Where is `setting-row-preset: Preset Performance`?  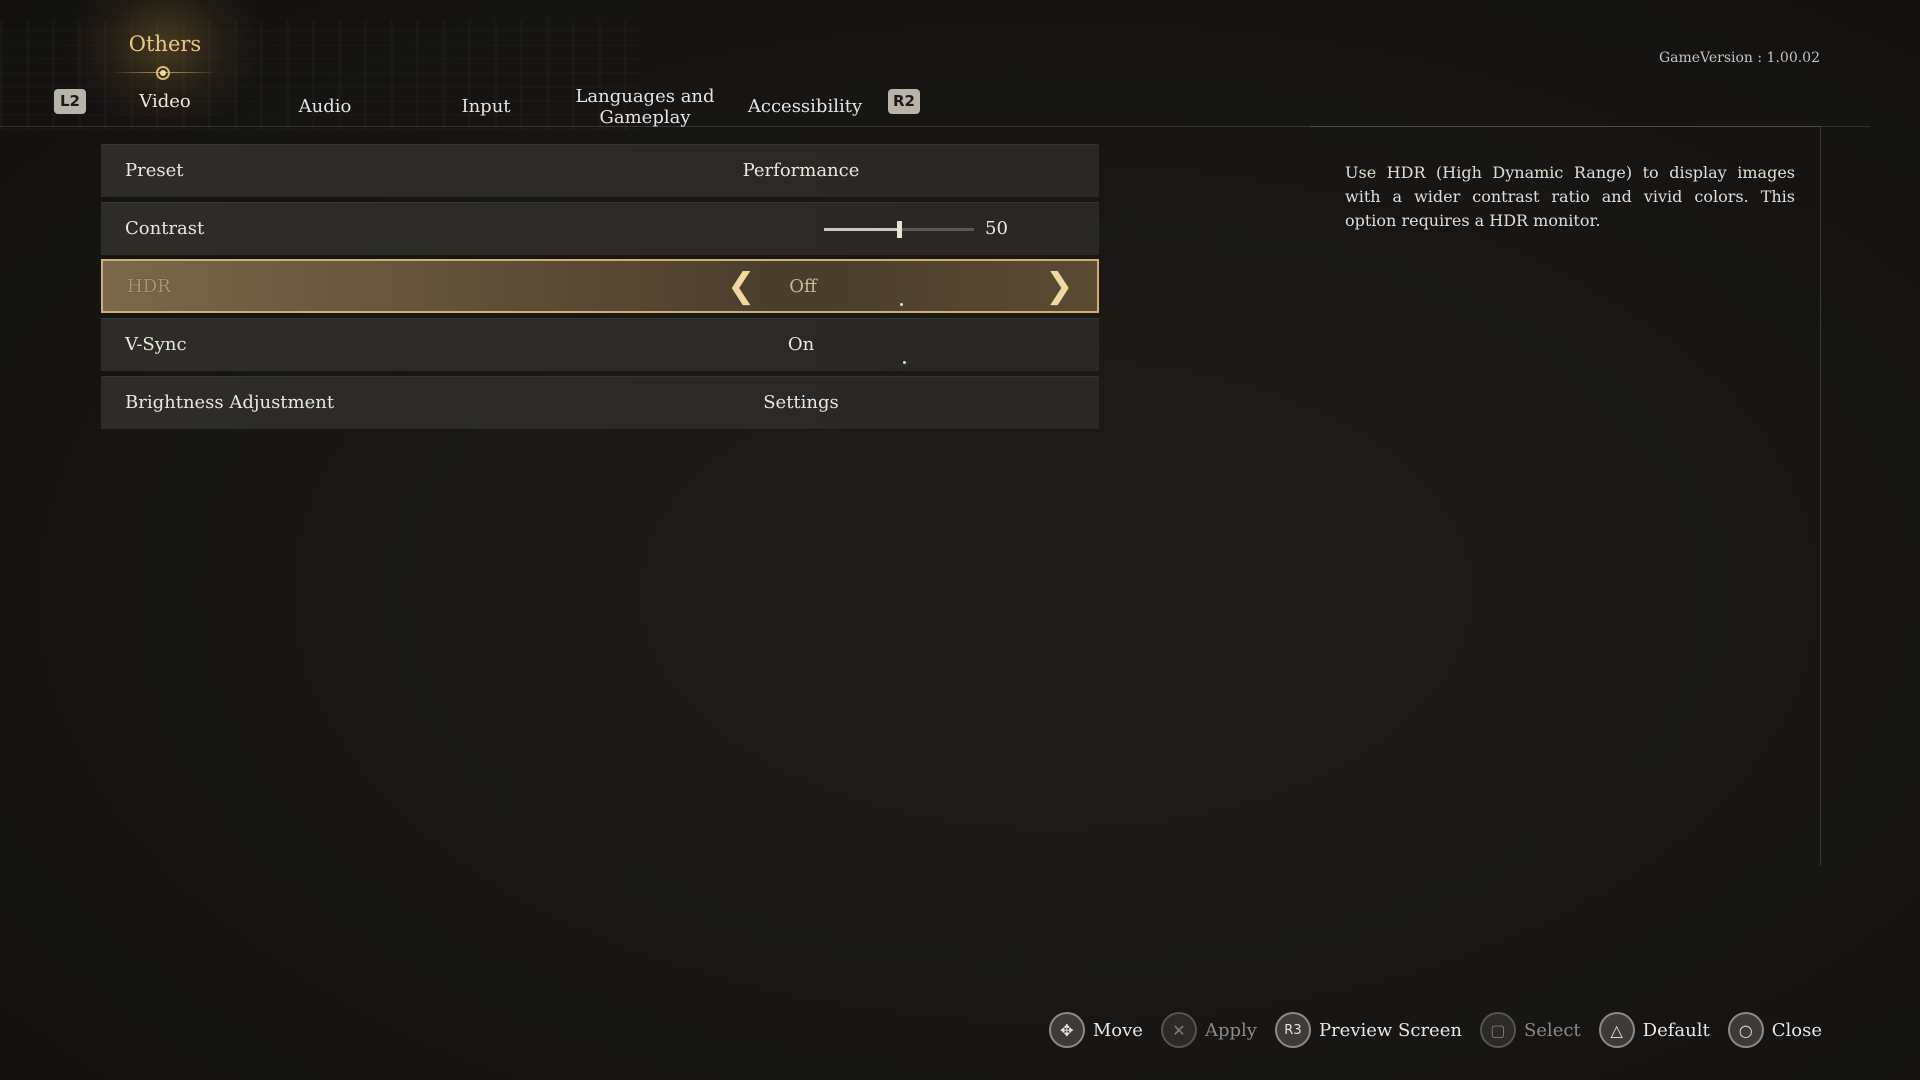 setting-row-preset: Preset Performance is located at coordinates (600, 170).